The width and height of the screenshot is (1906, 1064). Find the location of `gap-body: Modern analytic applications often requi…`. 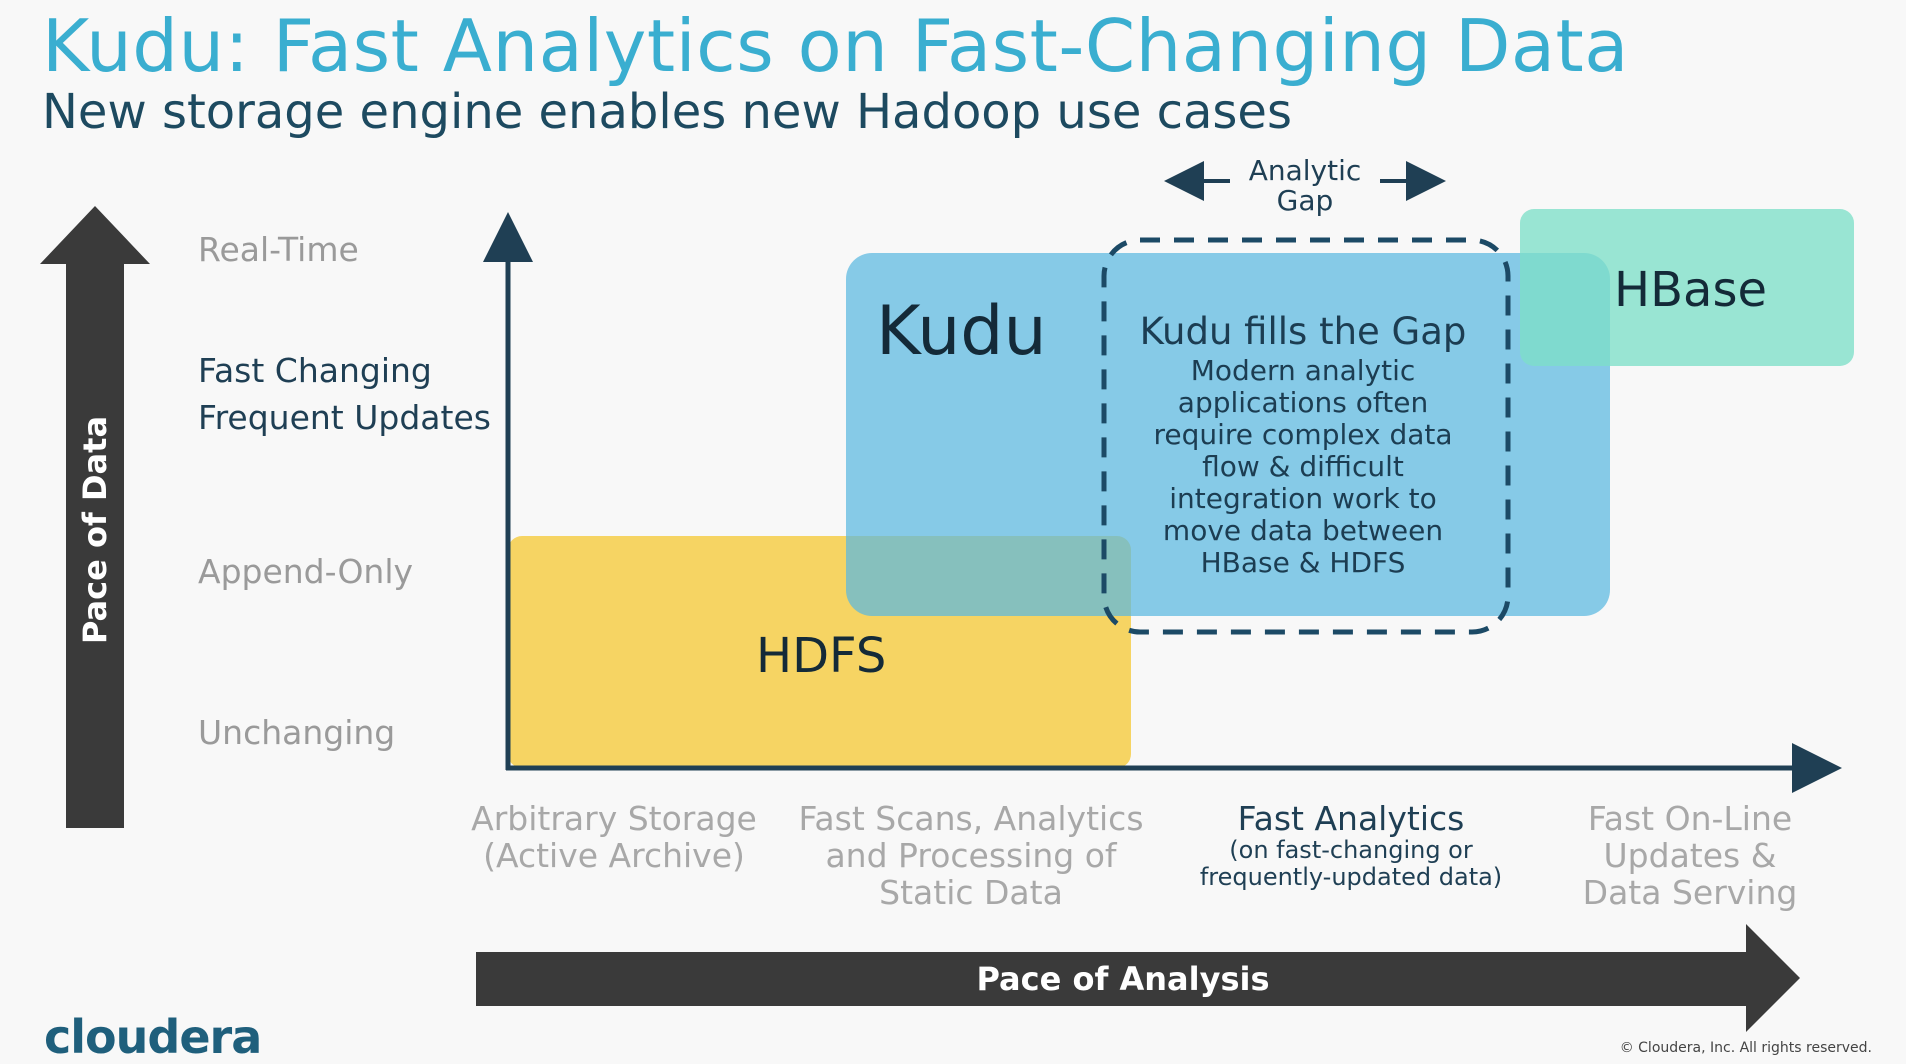

gap-body: Modern analytic applications often requi… is located at coordinates (1303, 466).